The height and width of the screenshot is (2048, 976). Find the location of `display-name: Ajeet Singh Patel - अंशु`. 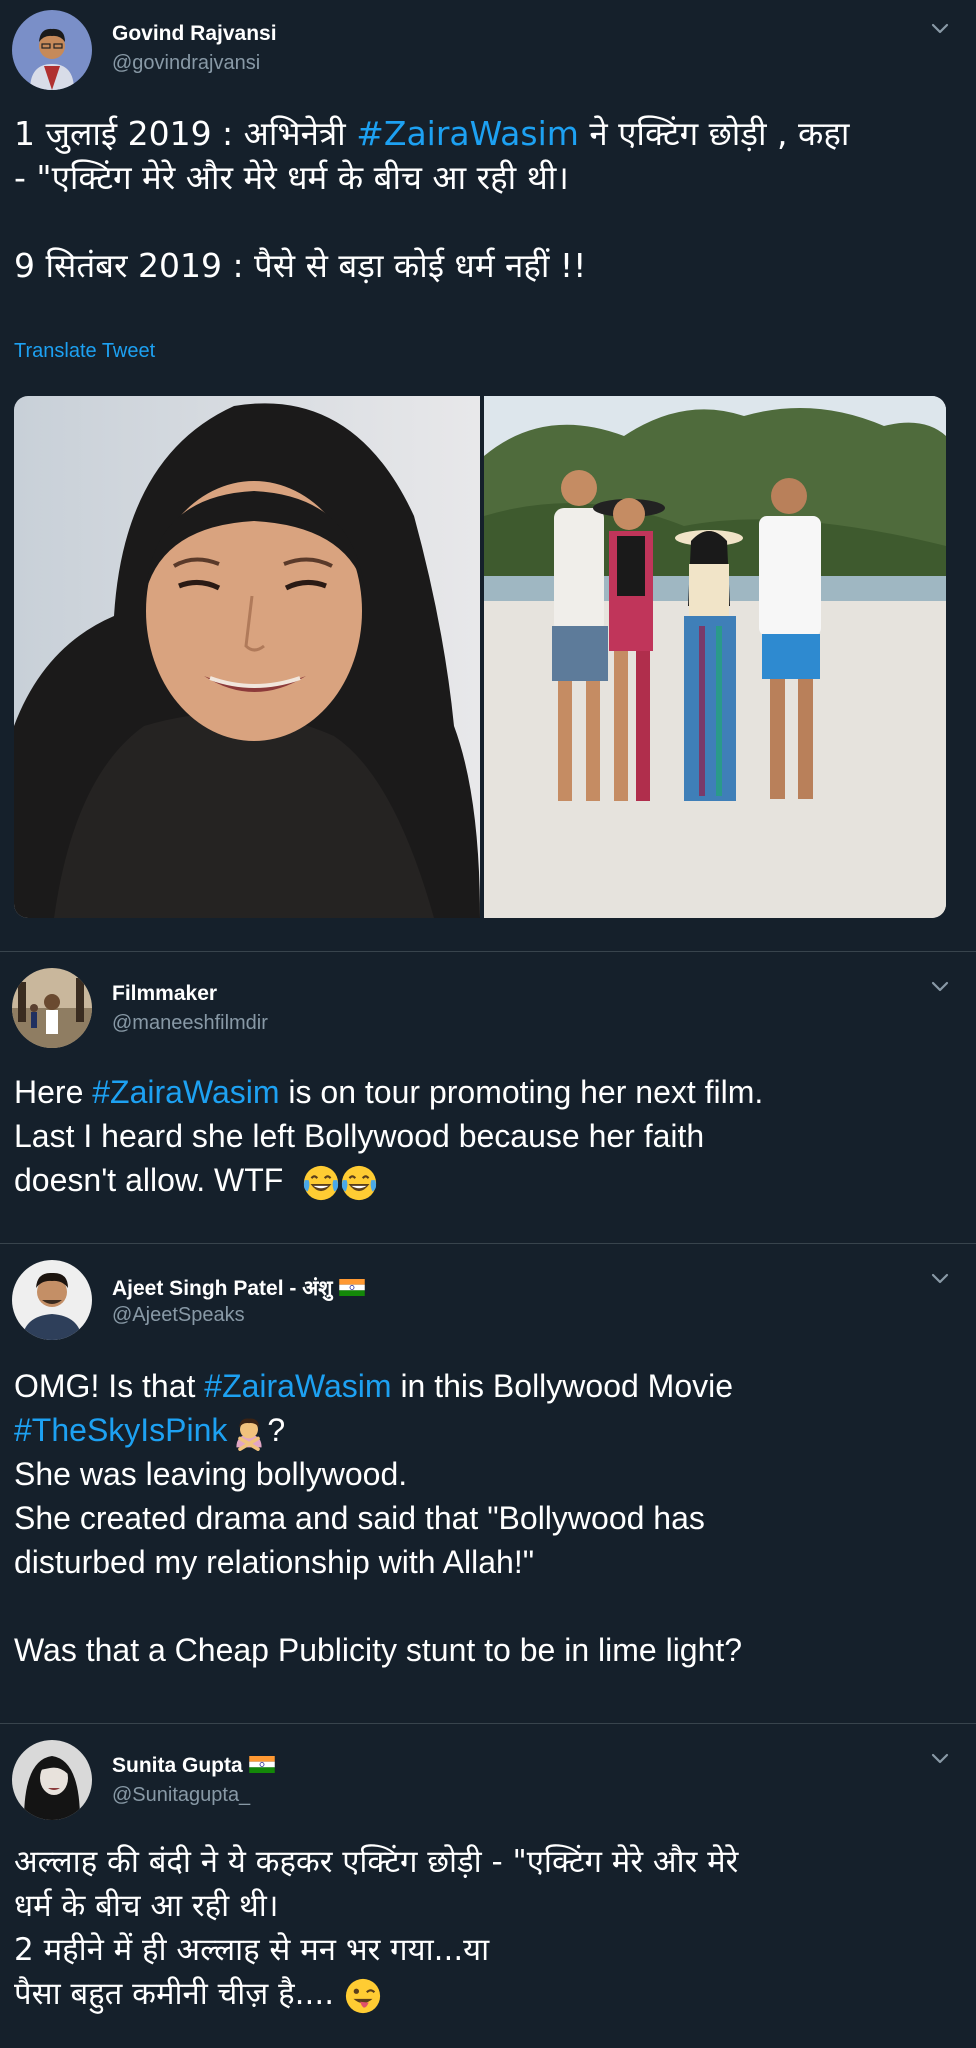

display-name: Ajeet Singh Patel - अंशु is located at coordinates (238, 1288).